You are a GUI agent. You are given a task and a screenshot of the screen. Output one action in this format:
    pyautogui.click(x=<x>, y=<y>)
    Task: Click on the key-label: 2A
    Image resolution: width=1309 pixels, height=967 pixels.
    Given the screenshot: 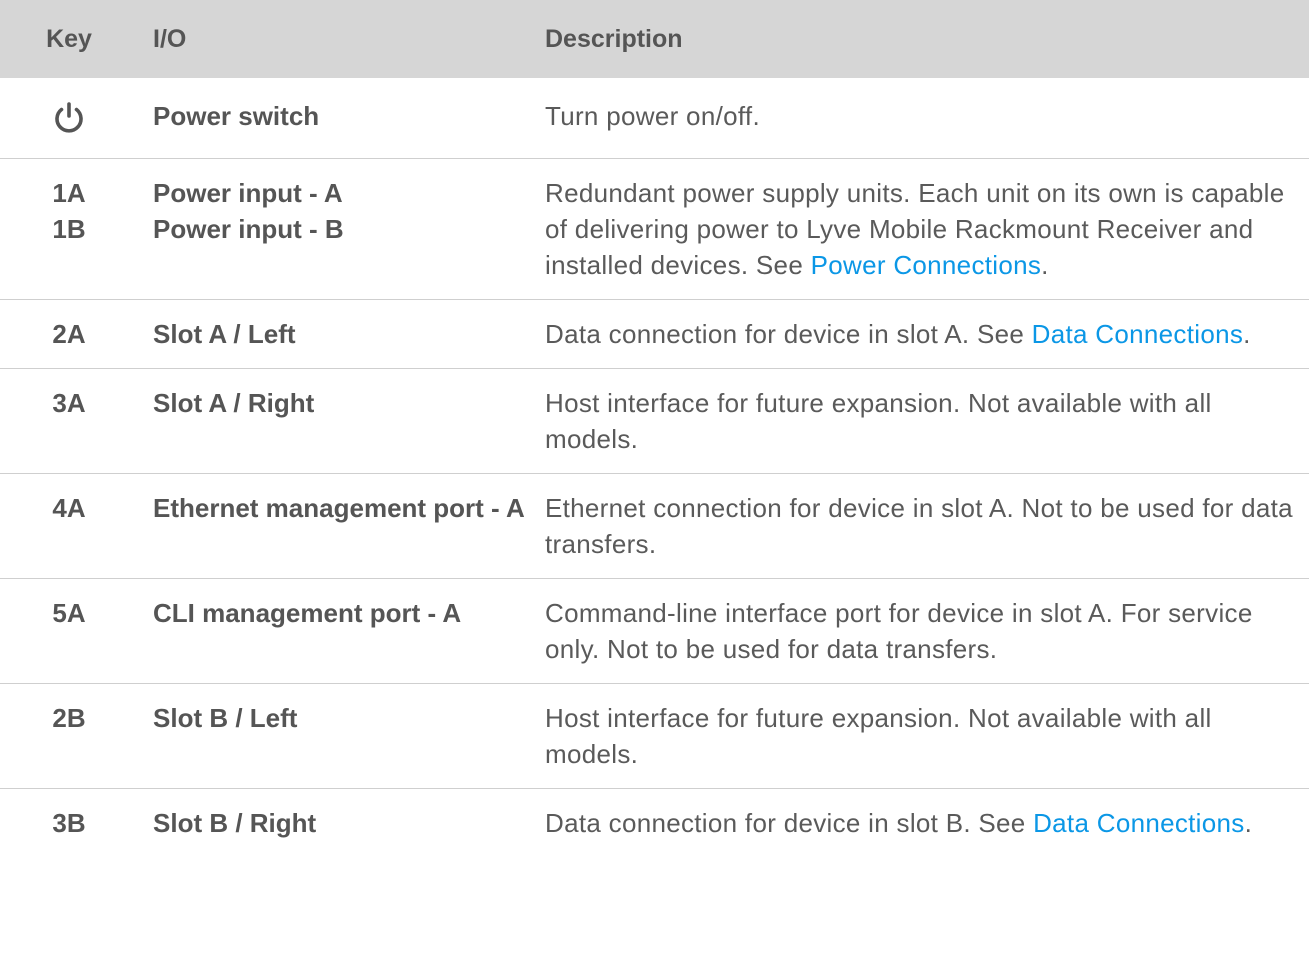 What is the action you would take?
    pyautogui.click(x=69, y=334)
    